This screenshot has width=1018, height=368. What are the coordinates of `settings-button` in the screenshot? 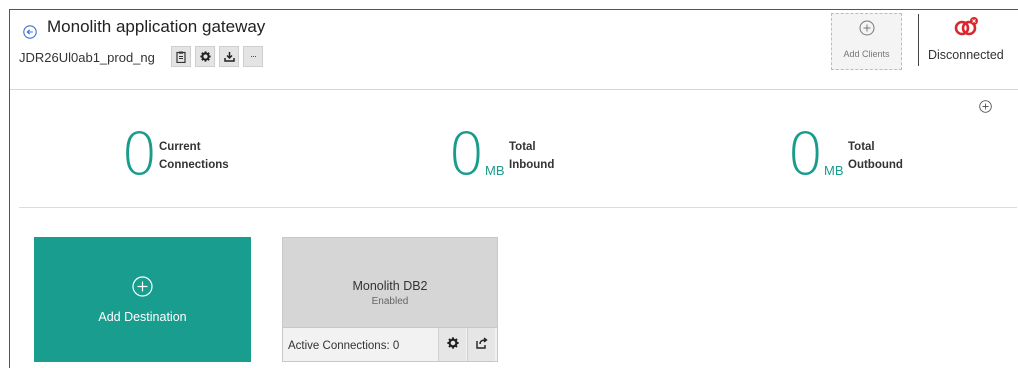 It's located at (205, 56).